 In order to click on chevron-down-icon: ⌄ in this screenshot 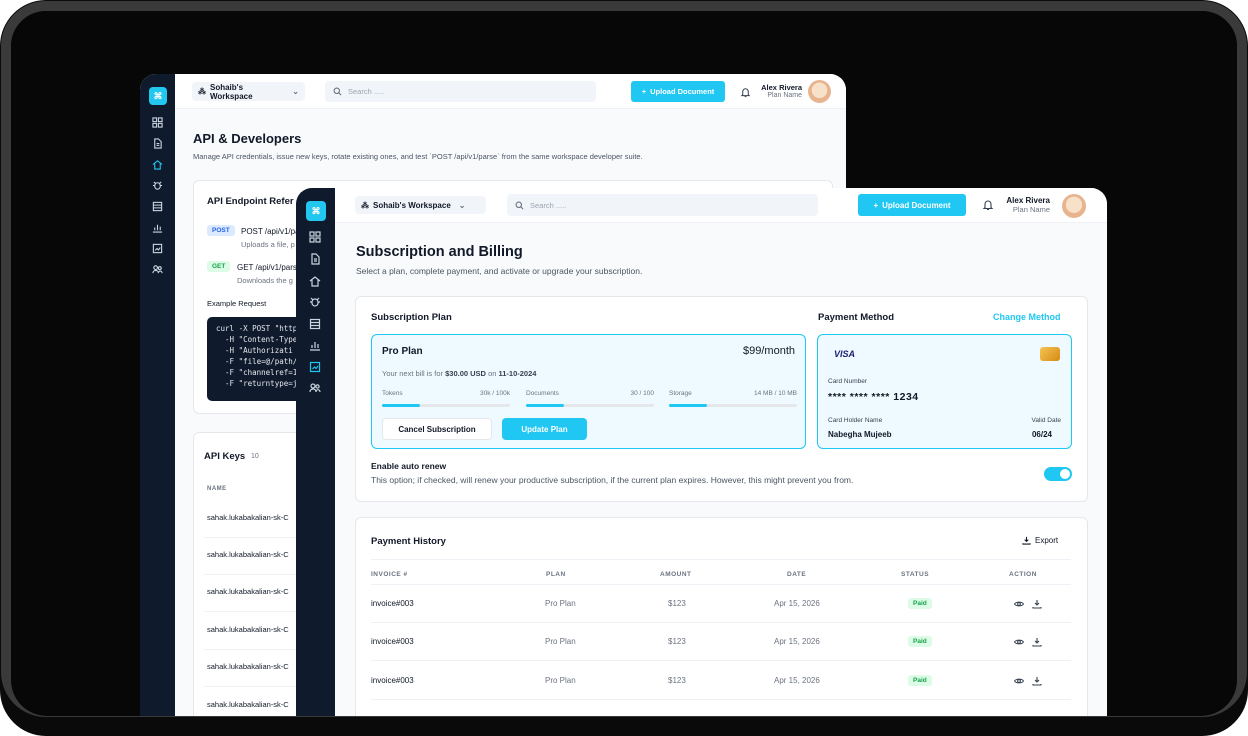, I will do `click(462, 205)`.